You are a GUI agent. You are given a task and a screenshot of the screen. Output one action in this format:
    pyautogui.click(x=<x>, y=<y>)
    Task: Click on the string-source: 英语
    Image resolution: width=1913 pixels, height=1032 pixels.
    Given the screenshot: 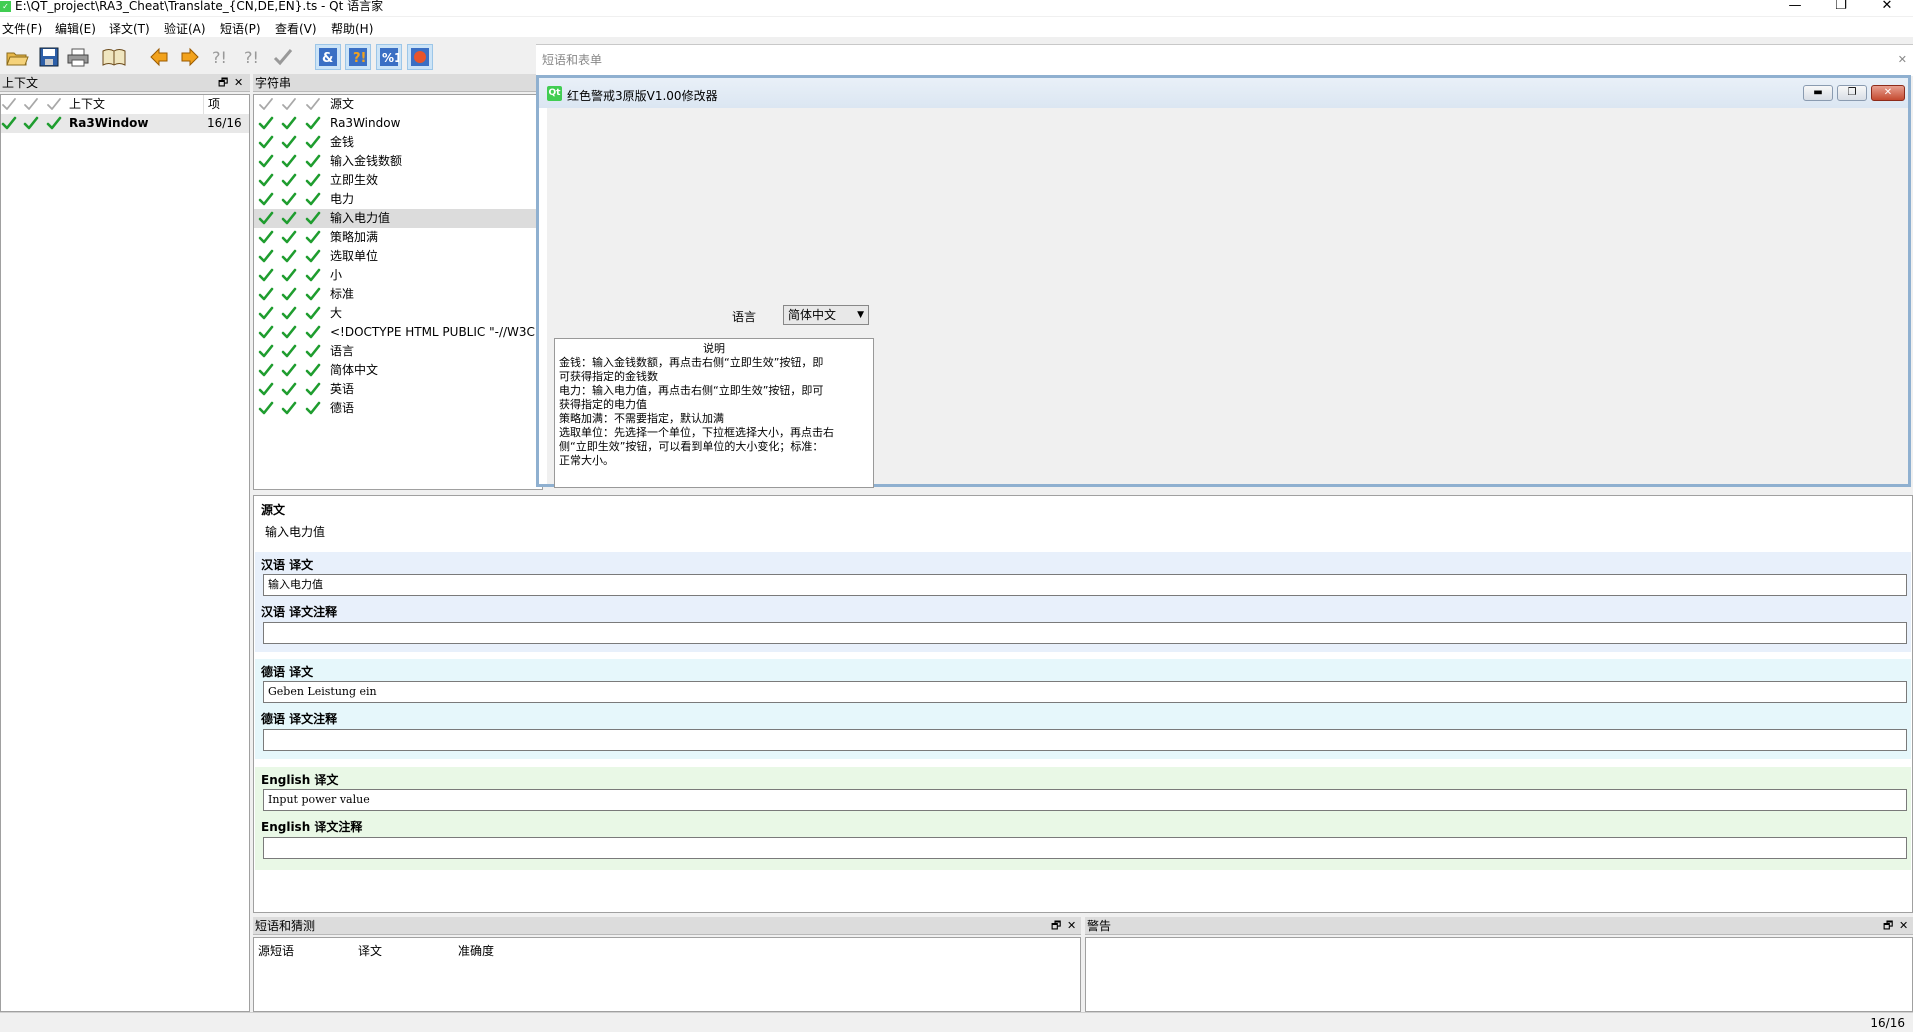 What is the action you would take?
    pyautogui.click(x=342, y=389)
    